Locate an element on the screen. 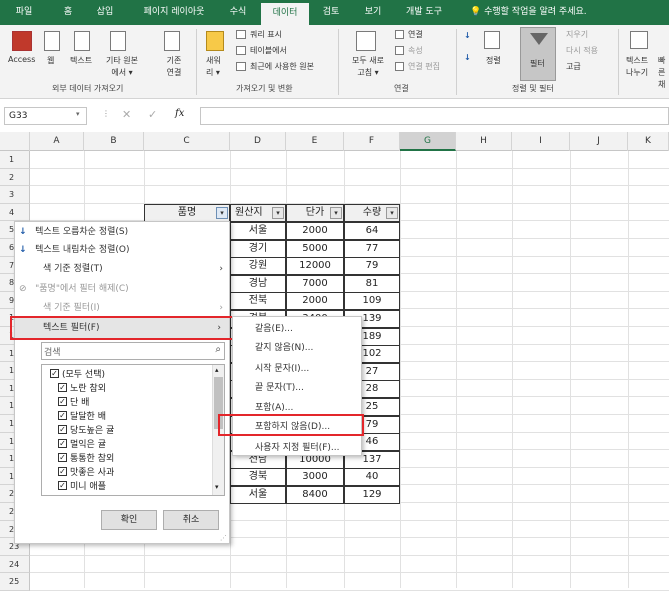 The image size is (669, 591). text-button: 텍스트 is located at coordinates (81, 60).